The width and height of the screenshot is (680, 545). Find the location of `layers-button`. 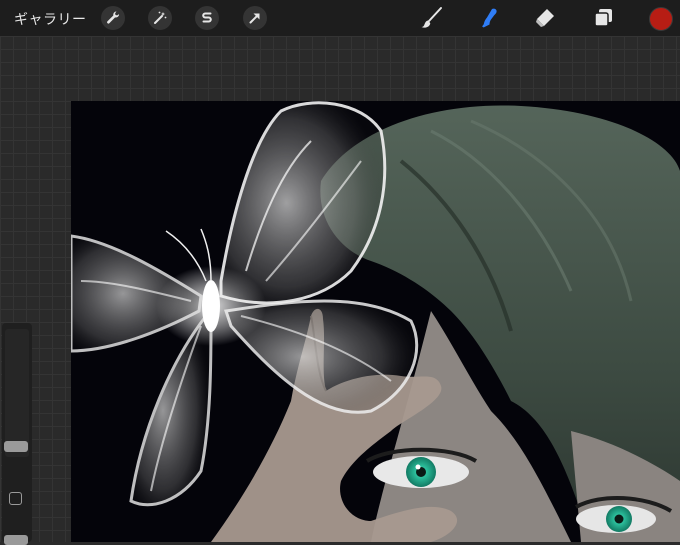

layers-button is located at coordinates (603, 18).